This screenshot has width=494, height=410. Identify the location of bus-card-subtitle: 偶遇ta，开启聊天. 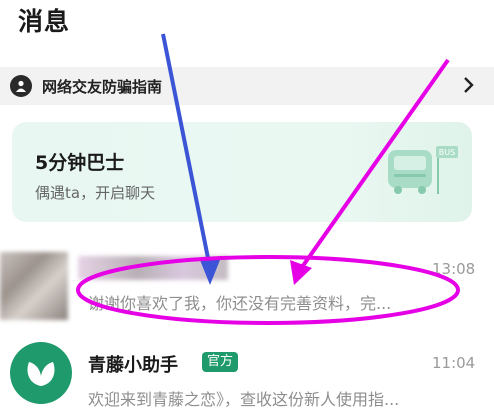
(95, 193).